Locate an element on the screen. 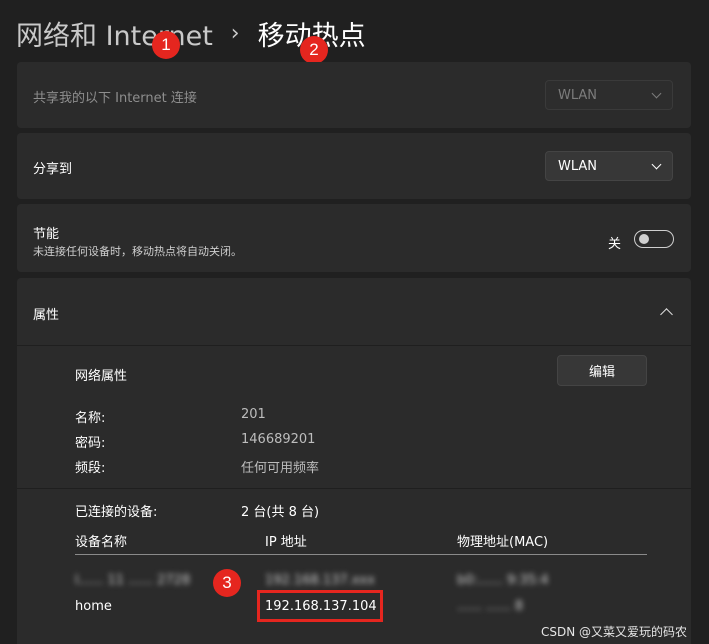  network-props-title: 网络属性 is located at coordinates (101, 376).